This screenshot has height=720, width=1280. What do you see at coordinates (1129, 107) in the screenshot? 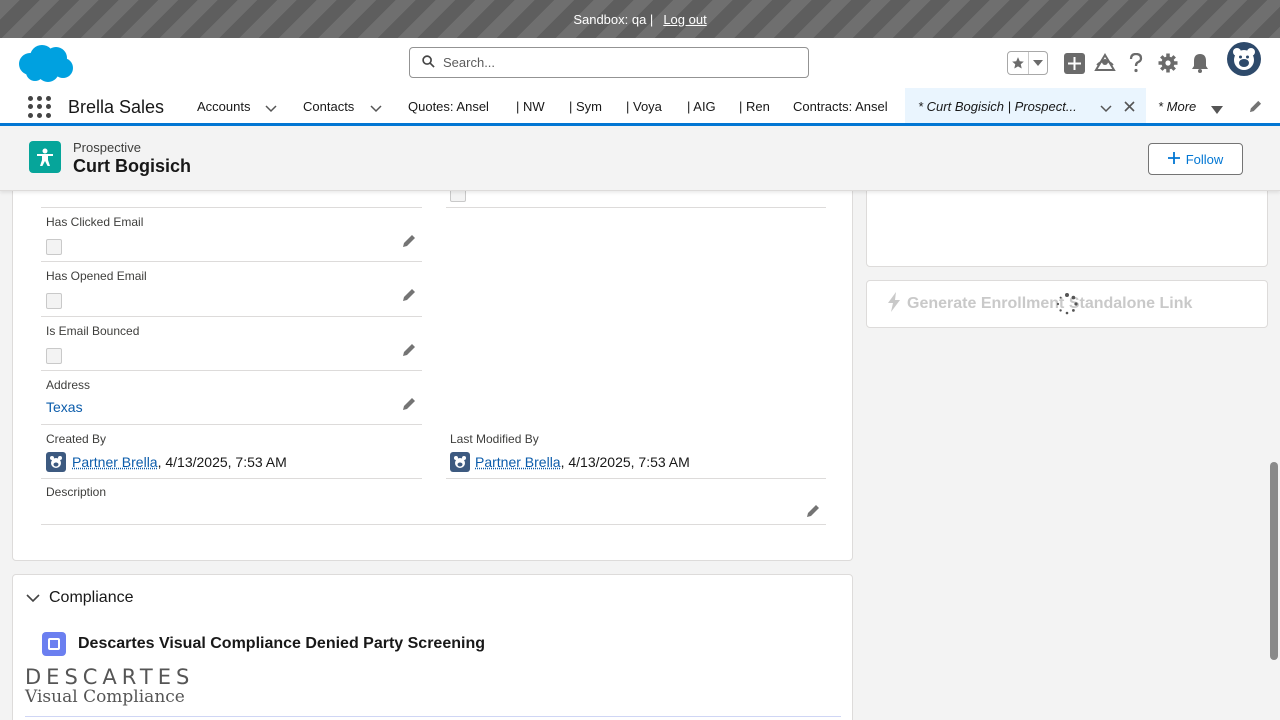
I see `close-icon` at bounding box center [1129, 107].